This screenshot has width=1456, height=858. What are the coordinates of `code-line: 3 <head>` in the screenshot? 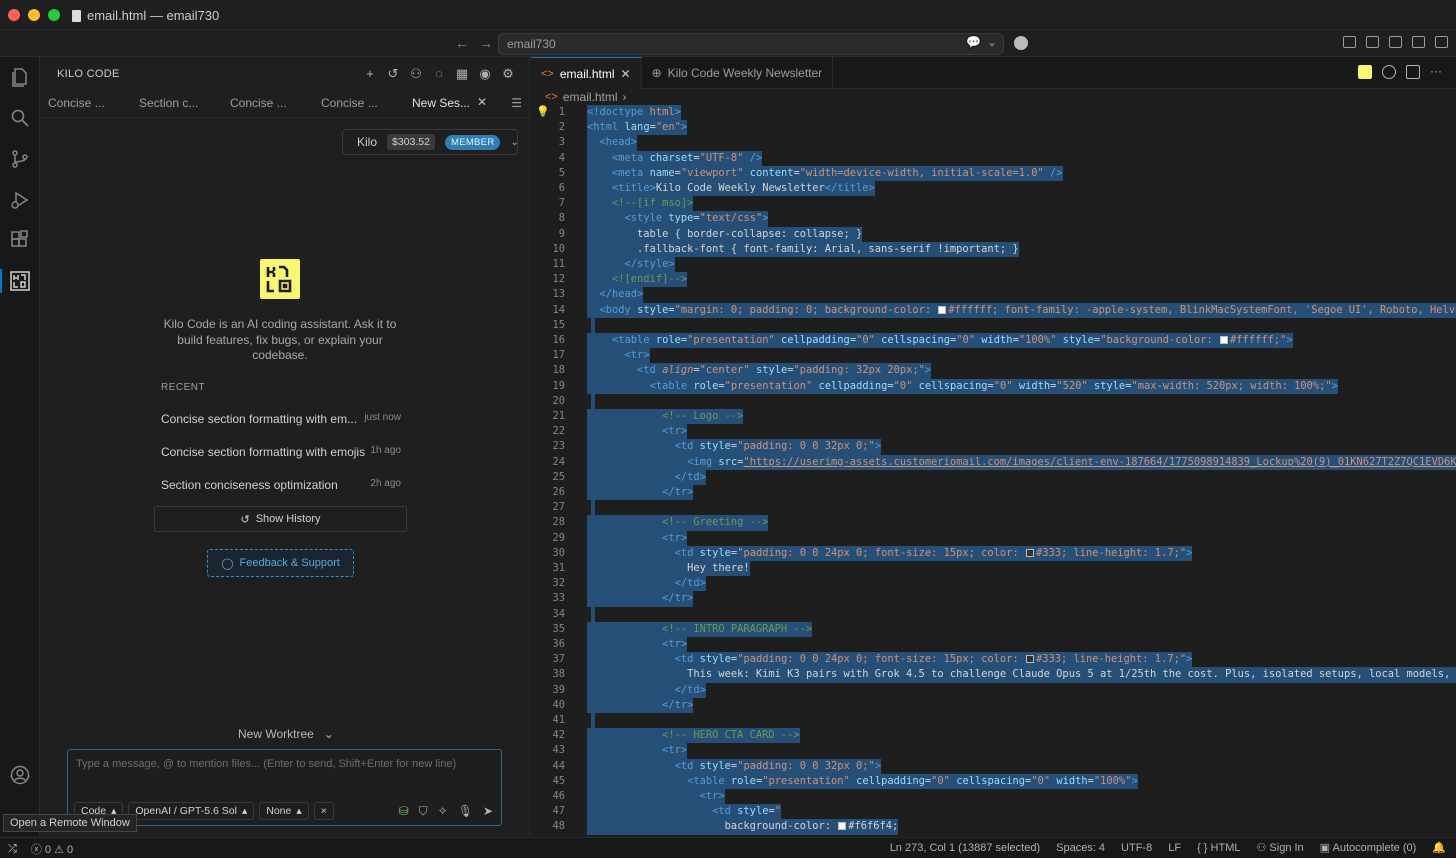 It's located at (993, 143).